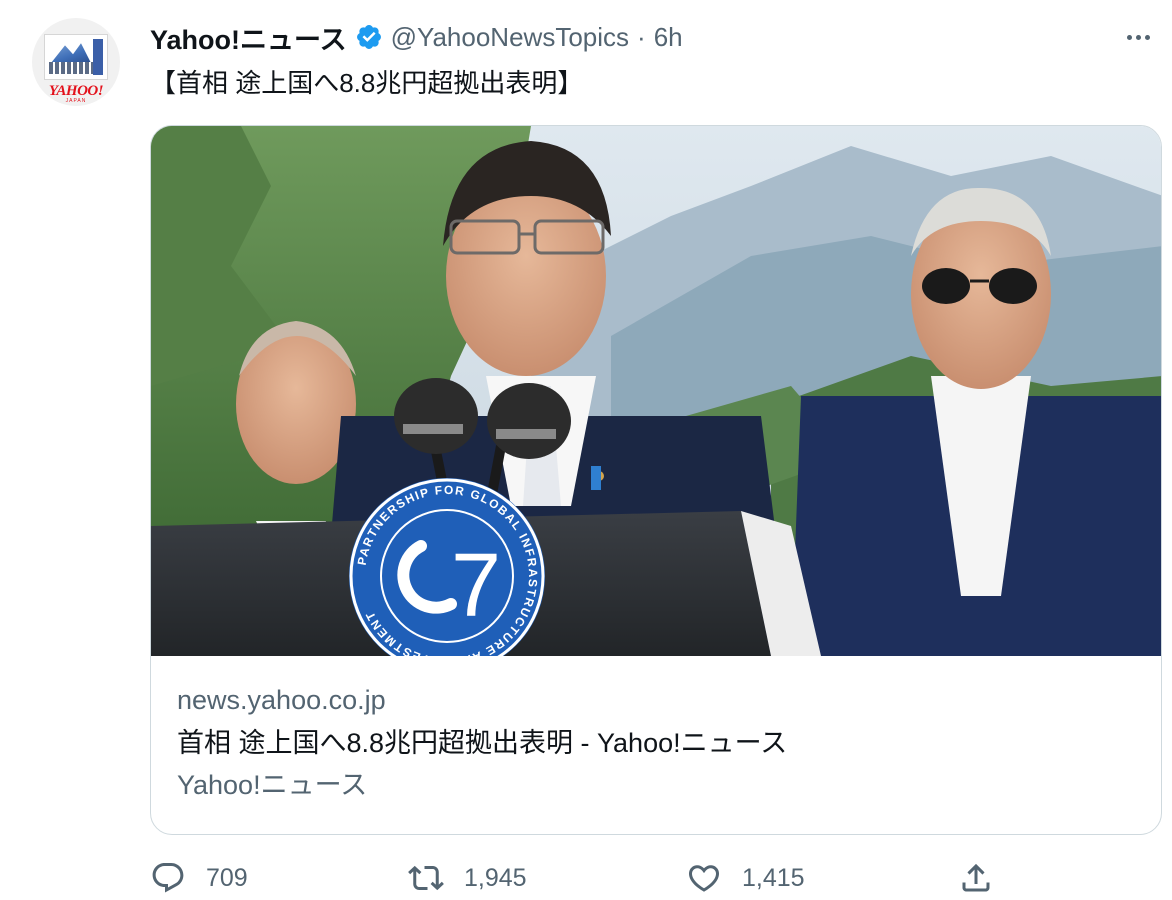 Image resolution: width=1172 pixels, height=900 pixels. Describe the element at coordinates (476, 586) in the screenshot. I see `podium-emblem-numeral: 7` at that location.